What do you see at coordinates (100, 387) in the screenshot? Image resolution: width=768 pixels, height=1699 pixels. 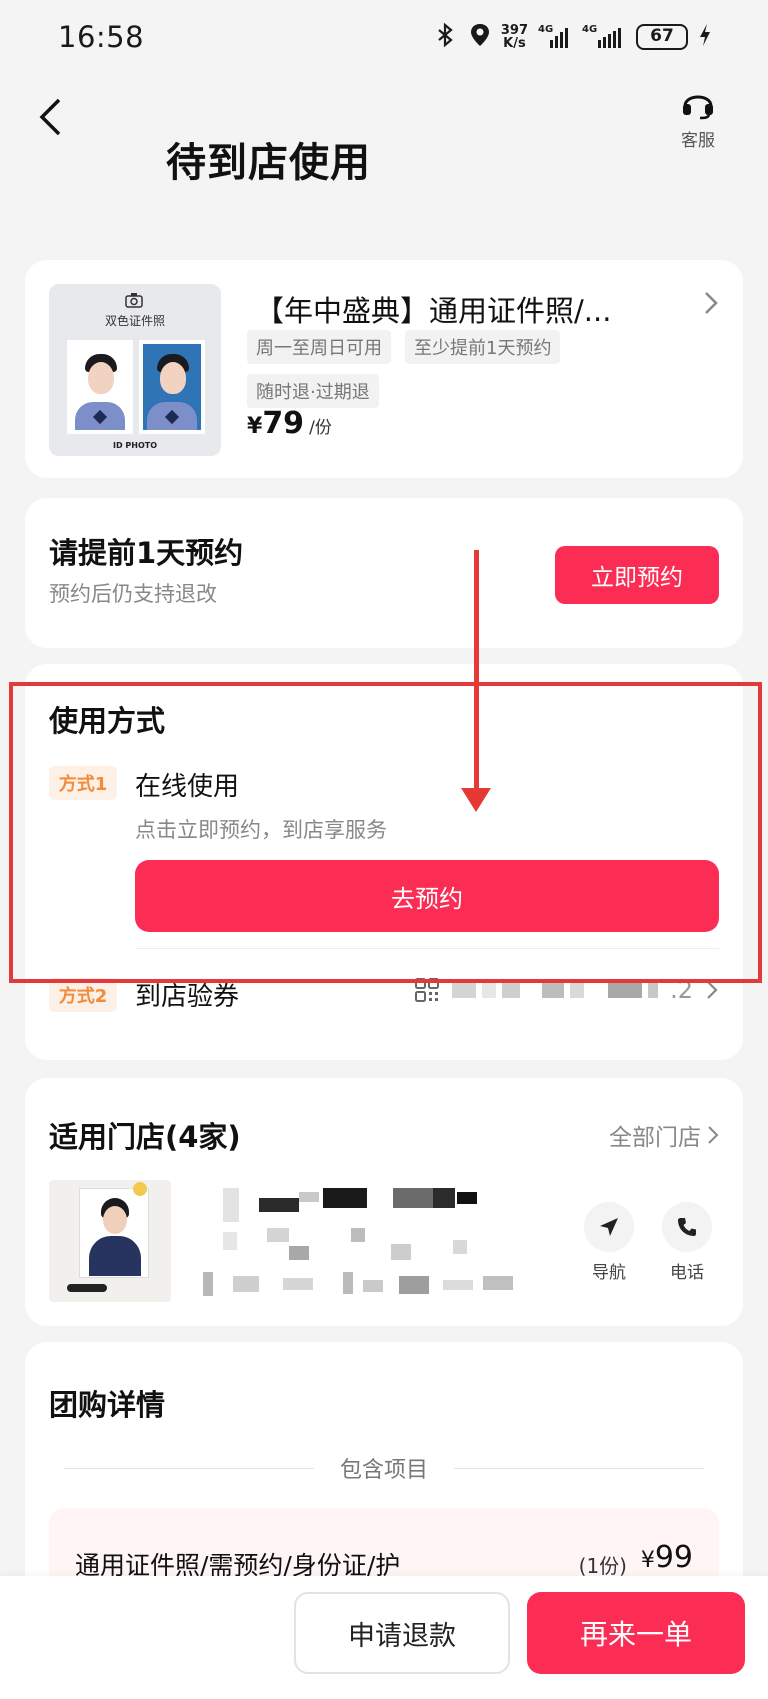 I see `white-bg-photo` at bounding box center [100, 387].